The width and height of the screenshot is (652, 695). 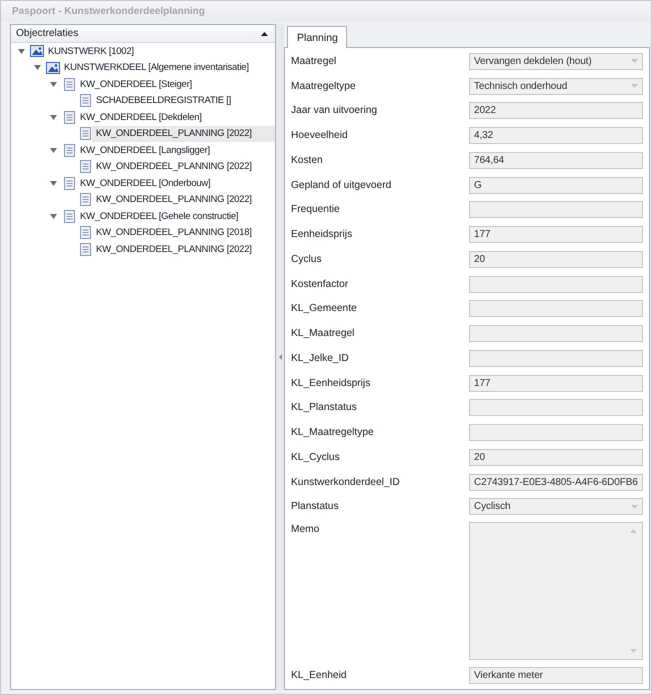 What do you see at coordinates (556, 86) in the screenshot?
I see `dropdown-field: Technisch onderhoud` at bounding box center [556, 86].